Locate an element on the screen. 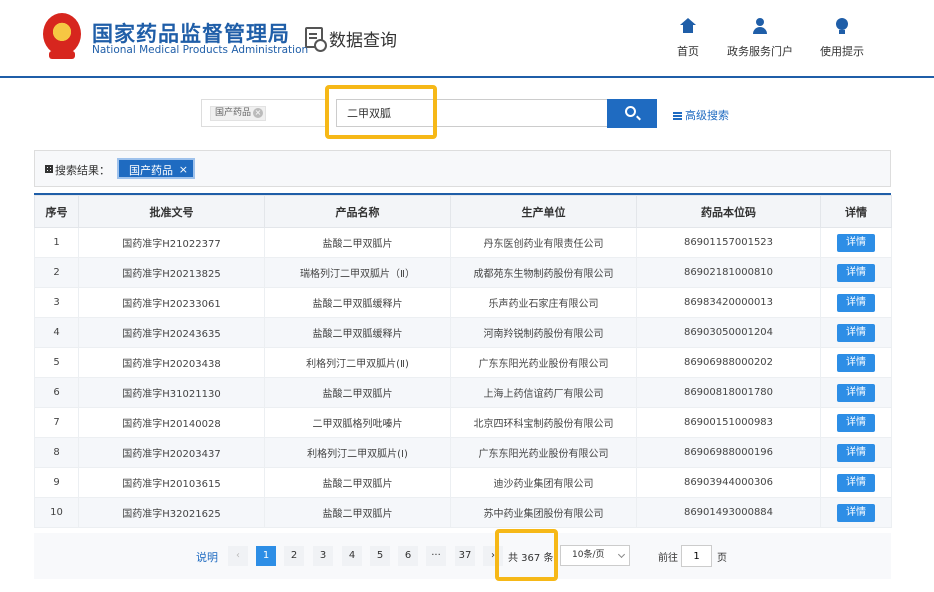 The width and height of the screenshot is (934, 592). cell-drug-code: 86983420000013 is located at coordinates (728, 302).